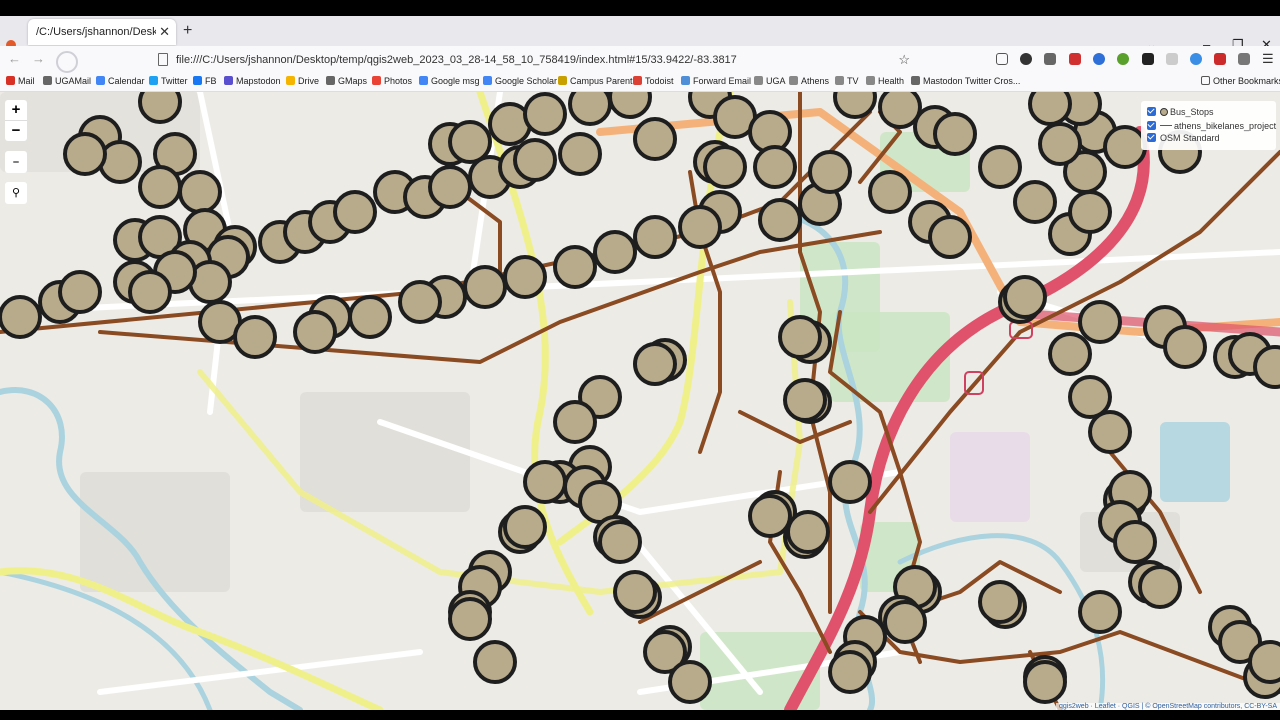 This screenshot has height=720, width=1280. I want to click on bookmark-item: Photos, so click(392, 81).